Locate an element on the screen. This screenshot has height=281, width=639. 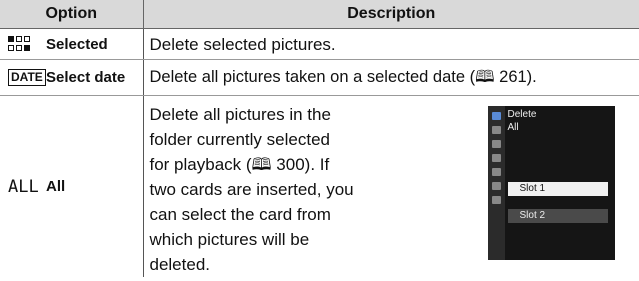
movie-menu-icon is located at coordinates (496, 144).